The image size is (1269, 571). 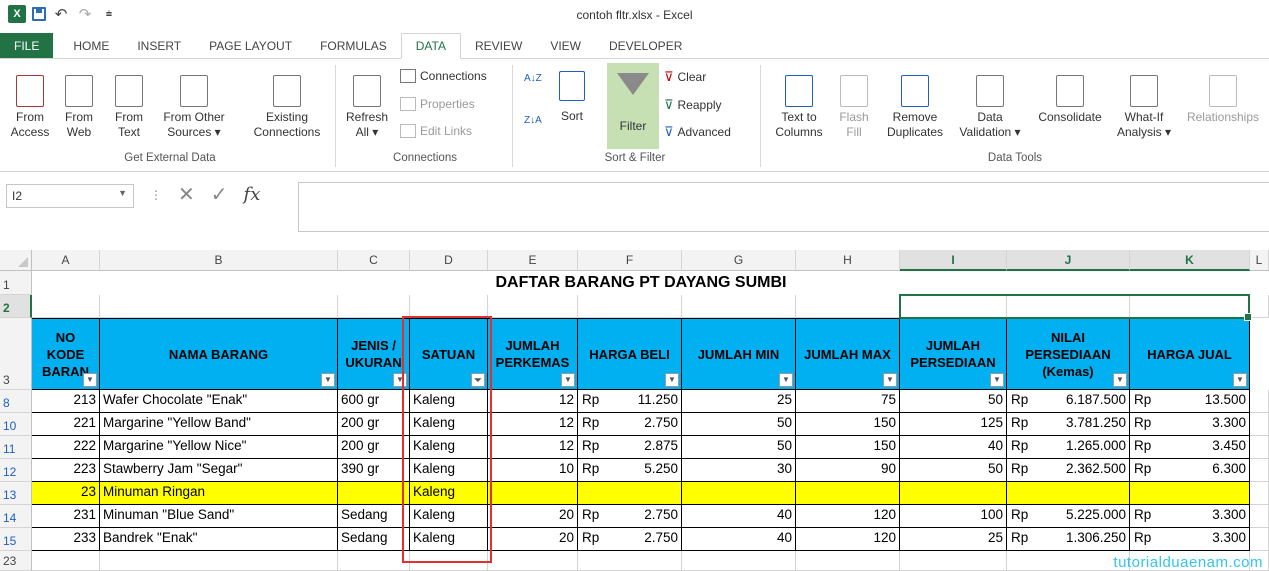 I want to click on cell-persediaan: 40, so click(x=953, y=447).